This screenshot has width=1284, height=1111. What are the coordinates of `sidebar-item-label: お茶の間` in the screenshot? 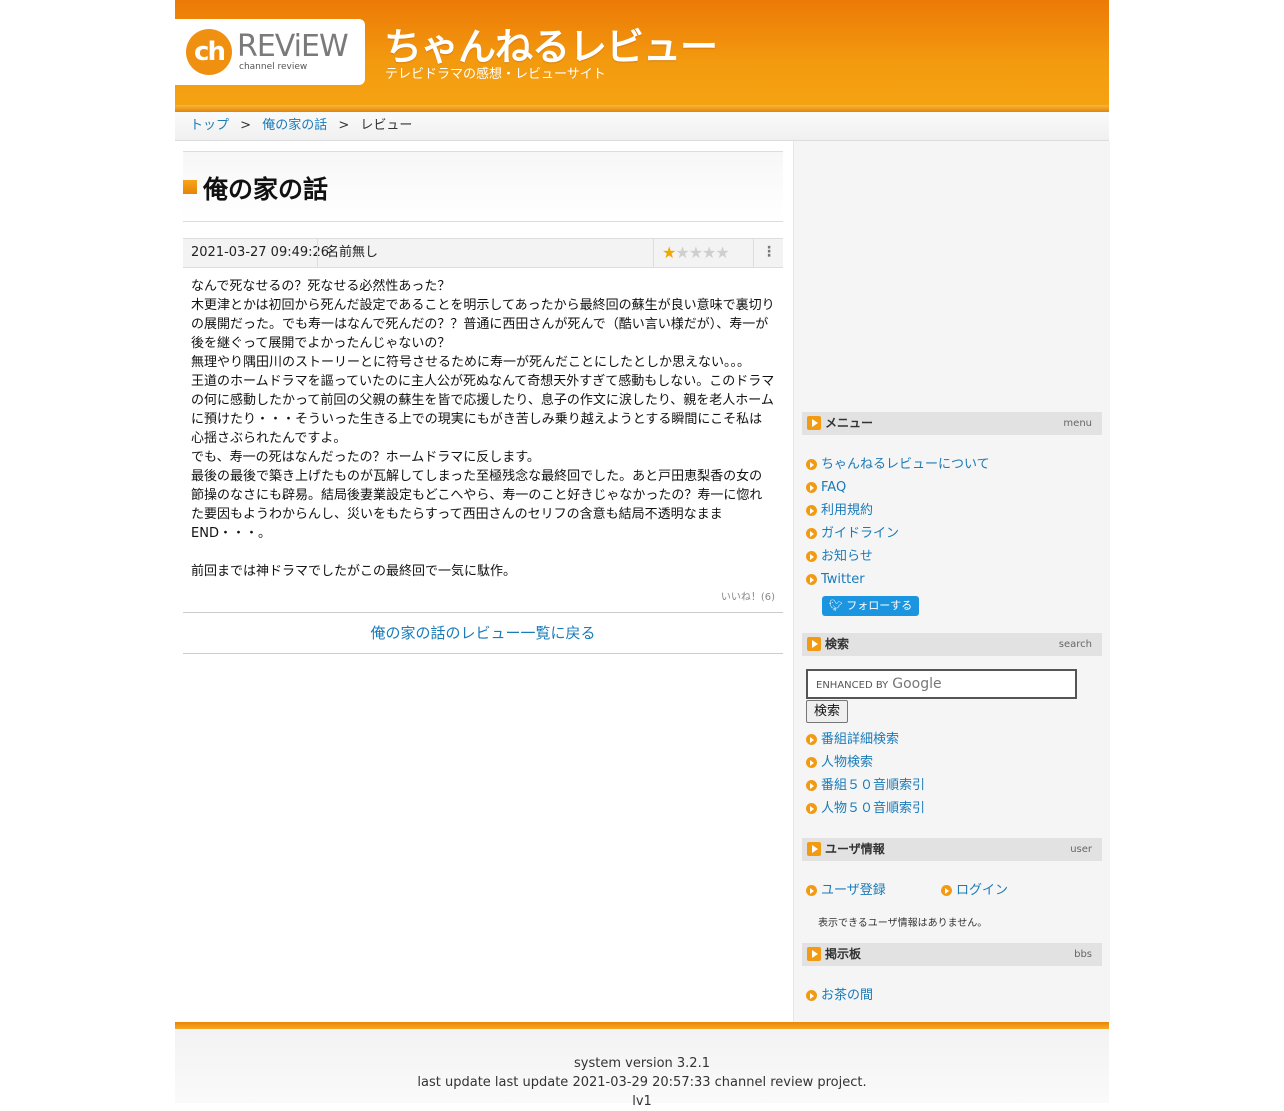 It's located at (847, 995).